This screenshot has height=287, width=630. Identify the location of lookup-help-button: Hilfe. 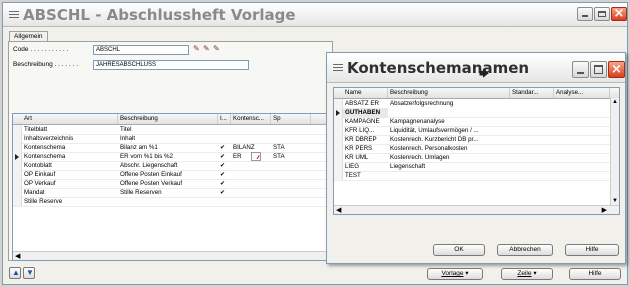
(592, 250).